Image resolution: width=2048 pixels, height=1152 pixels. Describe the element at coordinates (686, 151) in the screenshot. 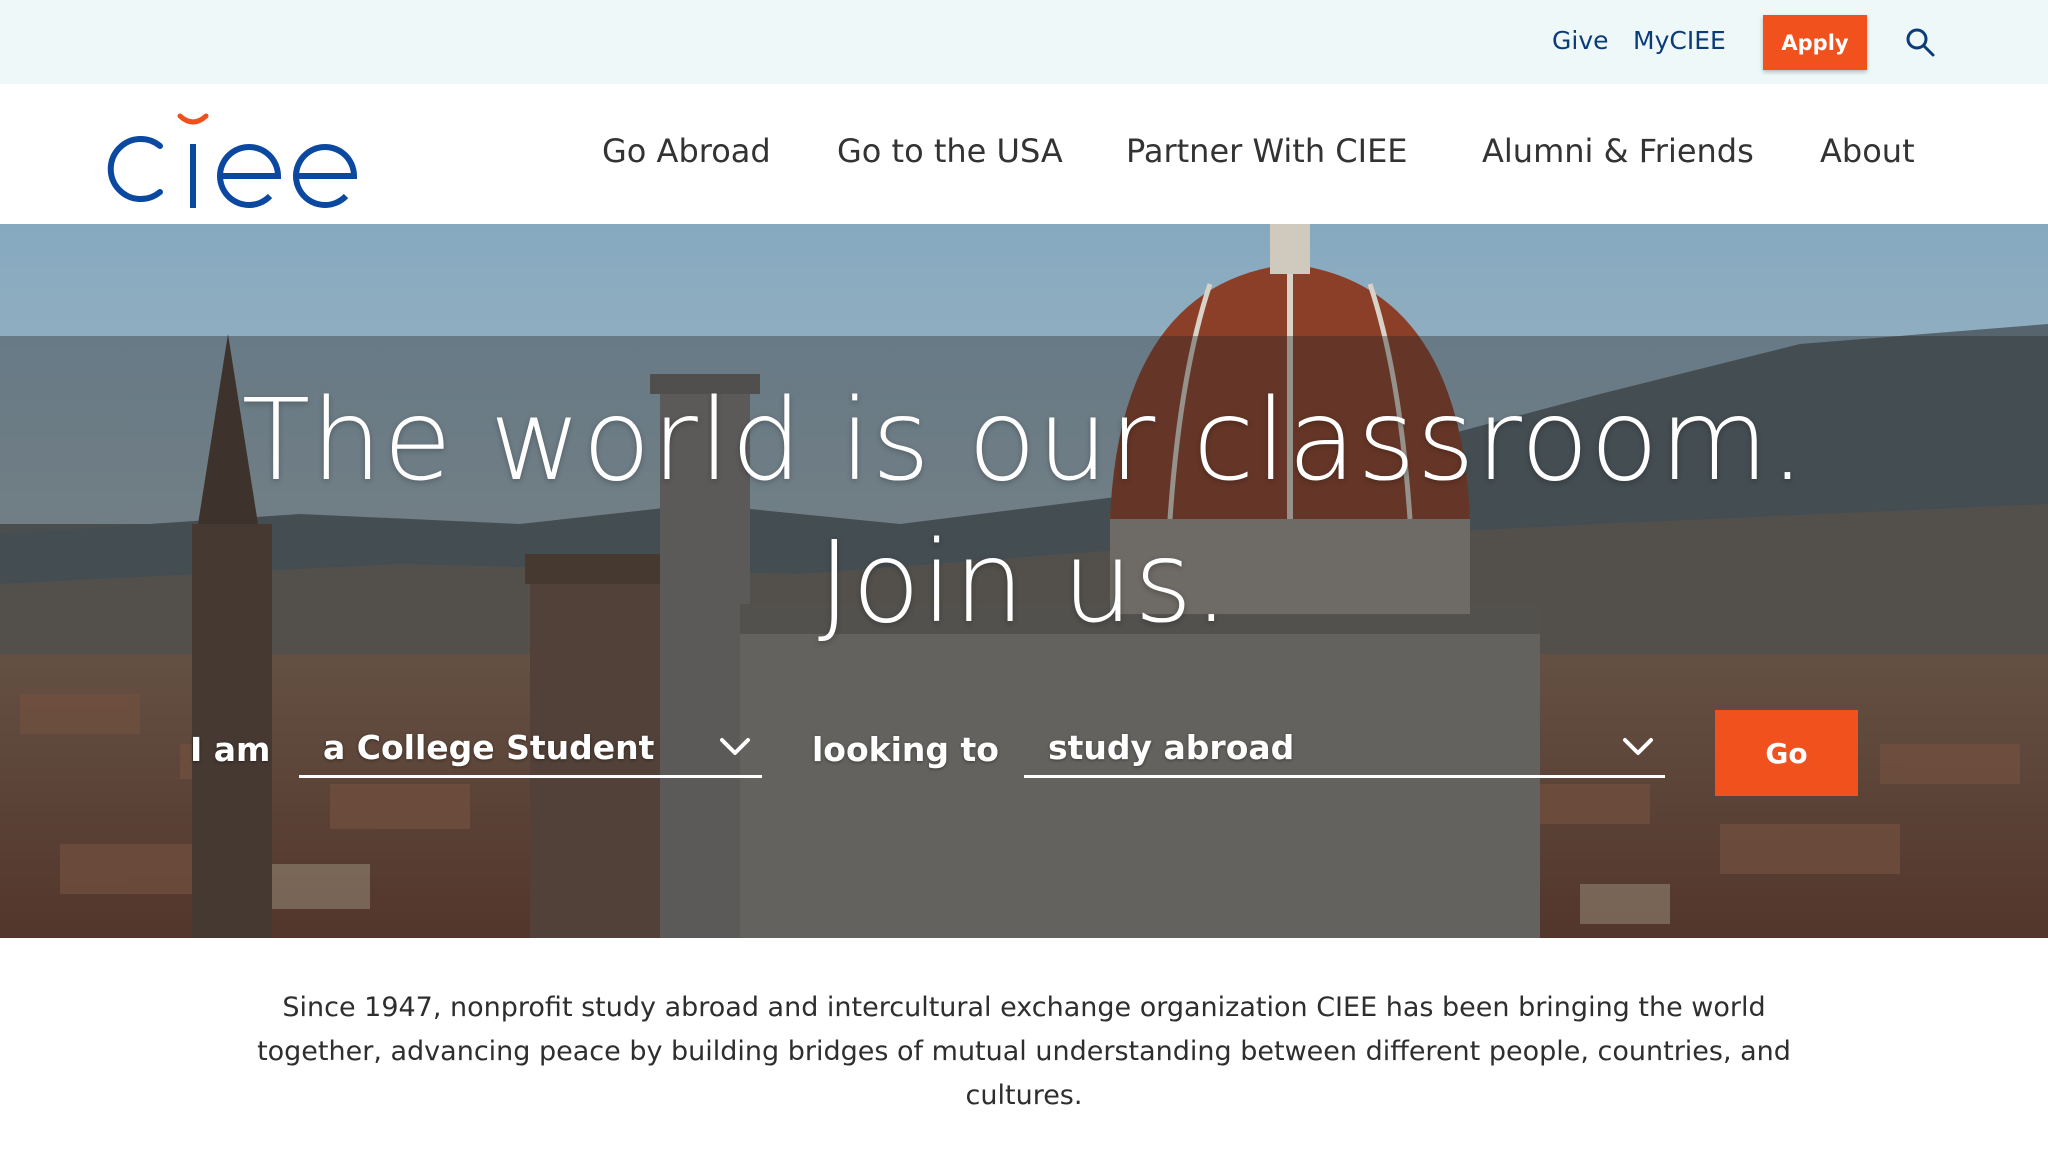

I see `nav-go-abroad: Go Abroad` at that location.